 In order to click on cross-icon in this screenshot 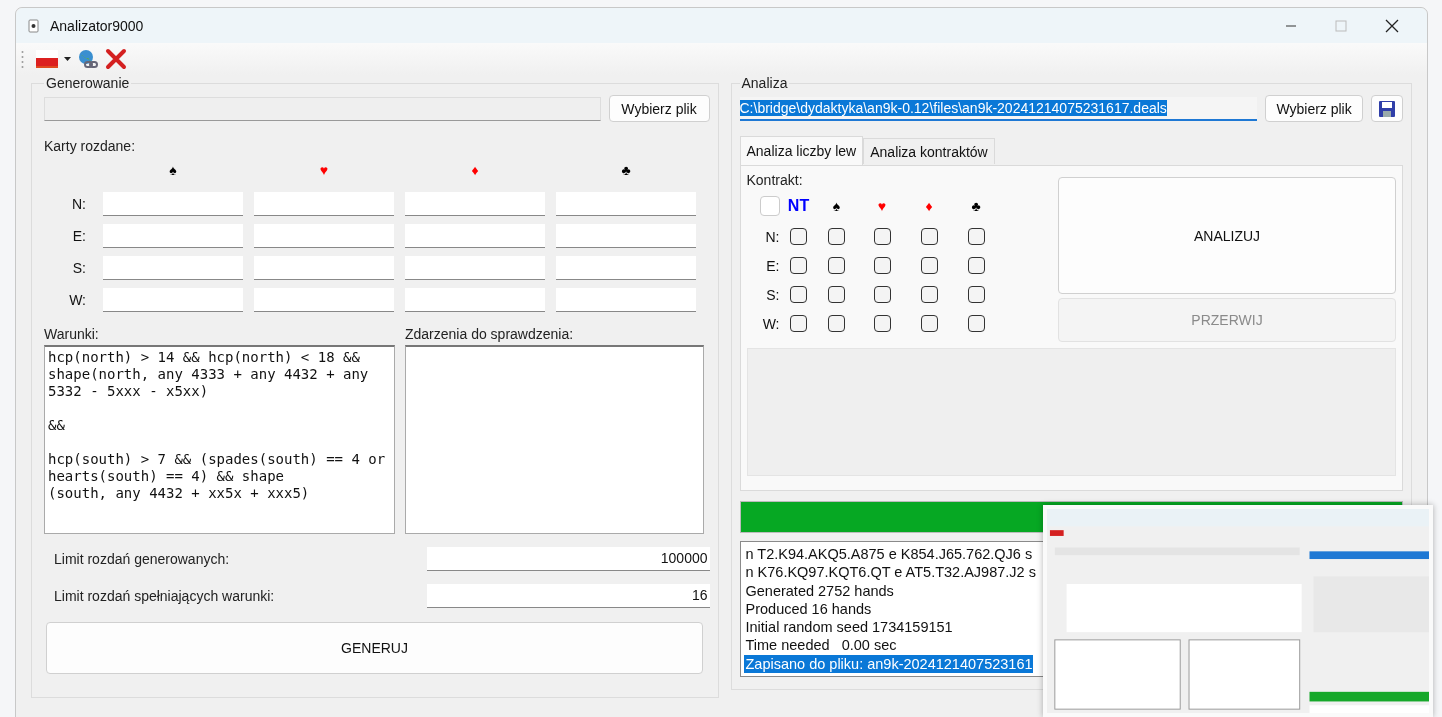, I will do `click(116, 59)`.